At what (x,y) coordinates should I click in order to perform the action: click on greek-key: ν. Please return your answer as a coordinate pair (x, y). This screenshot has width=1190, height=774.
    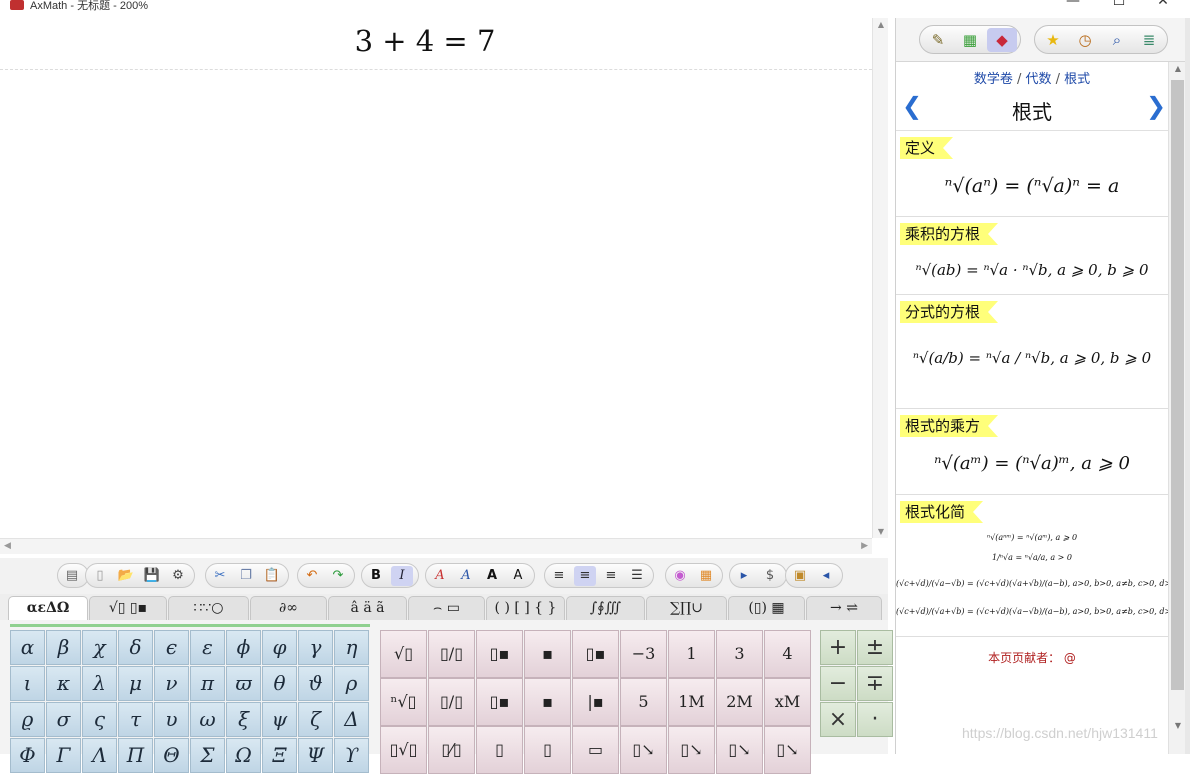
    Looking at the image, I should click on (171, 683).